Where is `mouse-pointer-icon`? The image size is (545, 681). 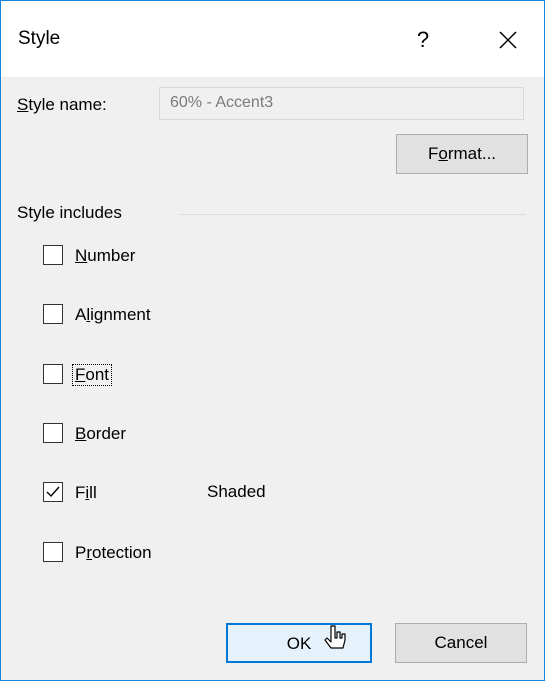
mouse-pointer-icon is located at coordinates (335, 637).